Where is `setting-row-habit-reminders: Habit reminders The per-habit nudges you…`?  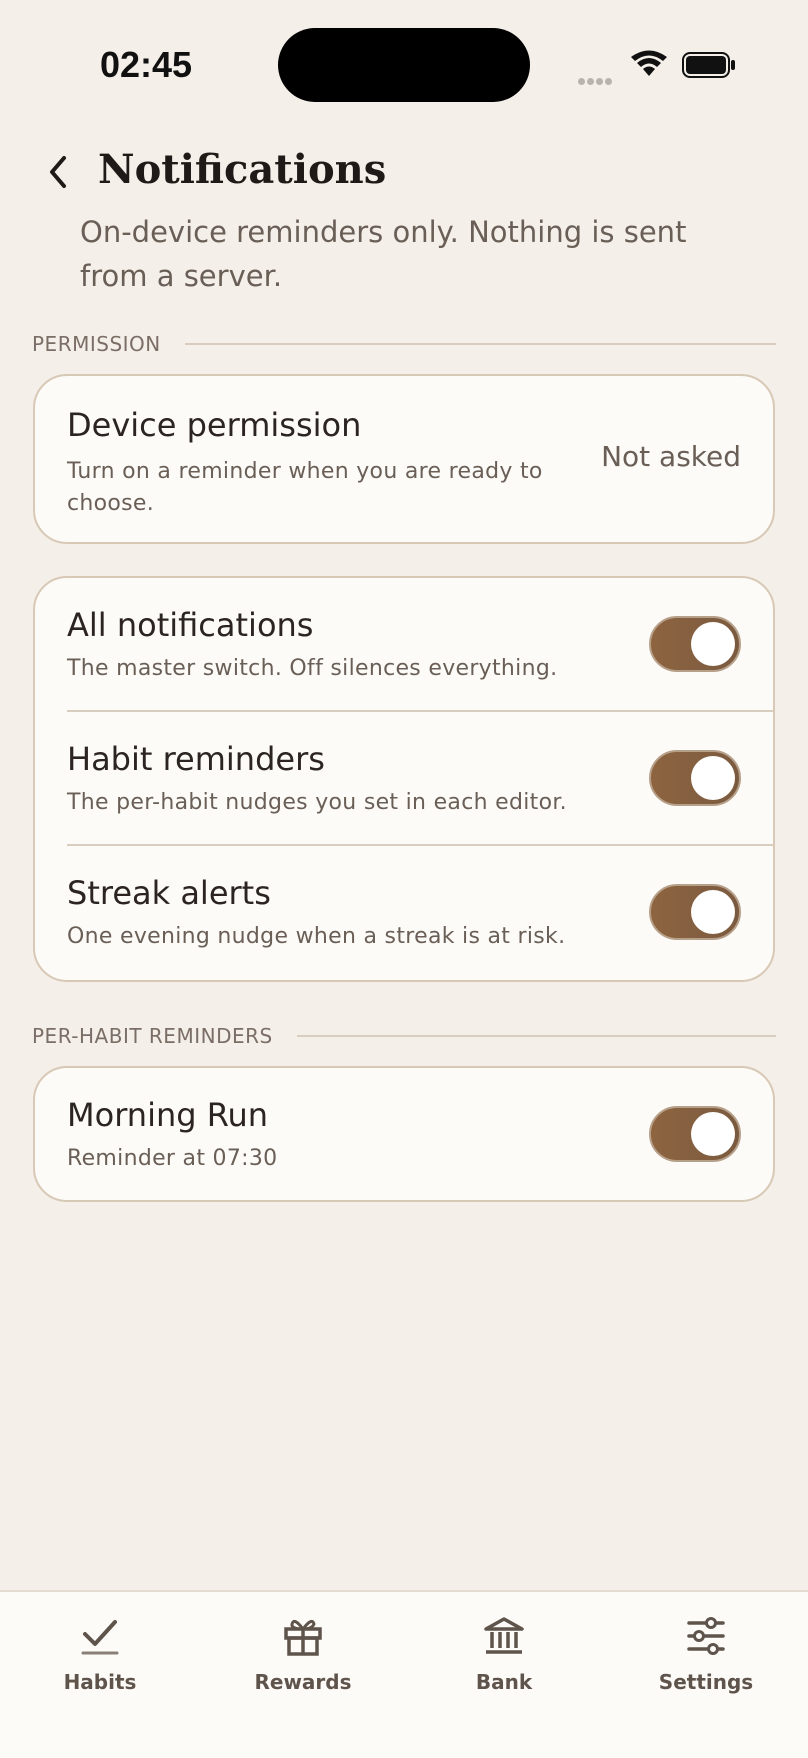
setting-row-habit-reminders: Habit reminders The per-habit nudges you… is located at coordinates (404, 779).